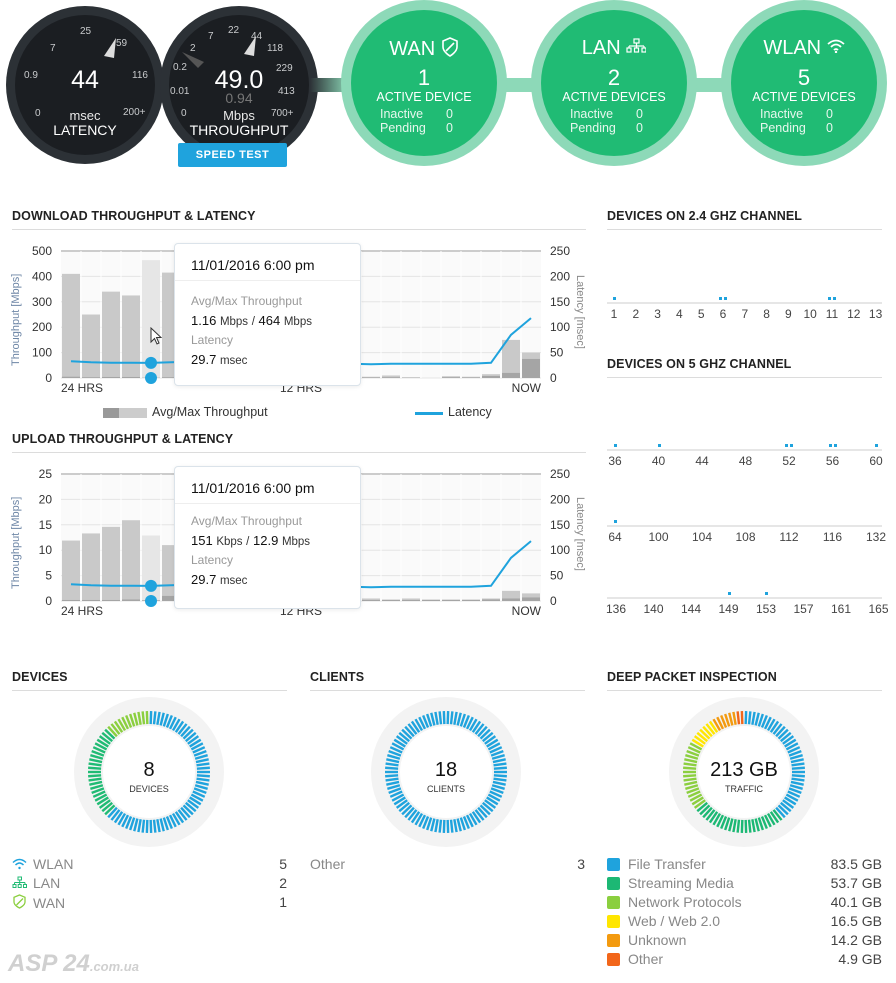 This screenshot has width=896, height=983. What do you see at coordinates (327, 865) in the screenshot?
I see `clients-legend-item: Other` at bounding box center [327, 865].